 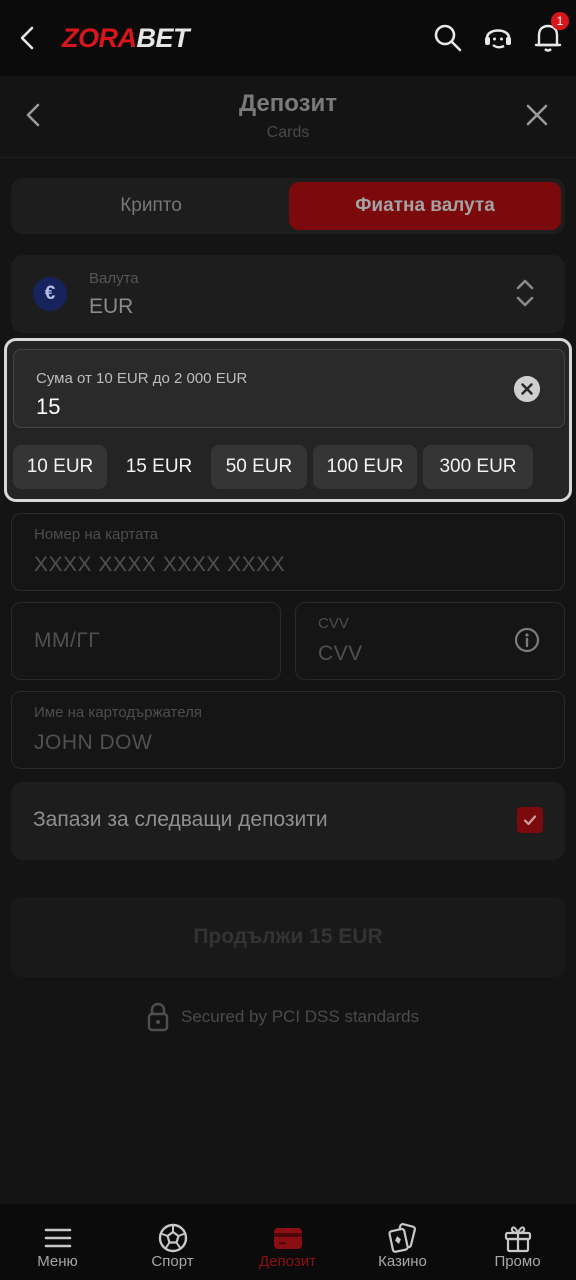 What do you see at coordinates (93, 743) in the screenshot?
I see `cardholder-input: JOHN DOW` at bounding box center [93, 743].